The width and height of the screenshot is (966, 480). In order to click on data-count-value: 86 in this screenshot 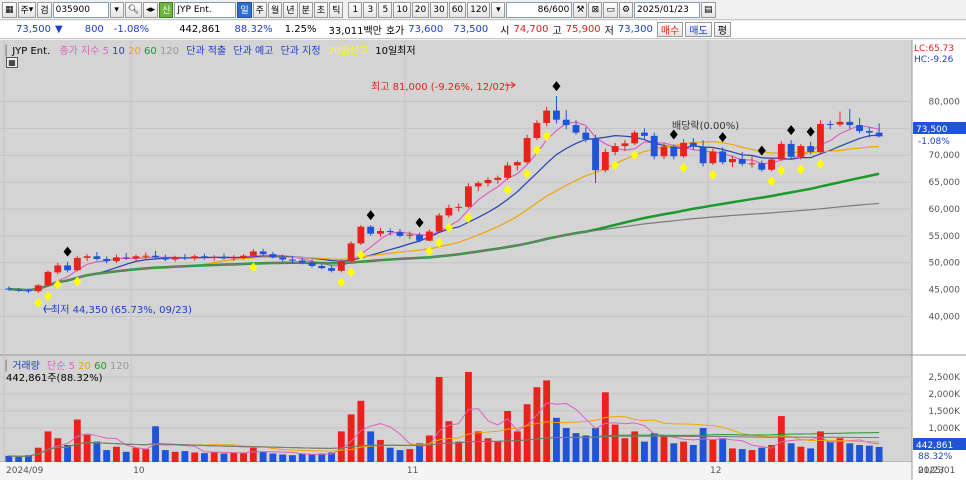, I will do `click(543, 9)`.